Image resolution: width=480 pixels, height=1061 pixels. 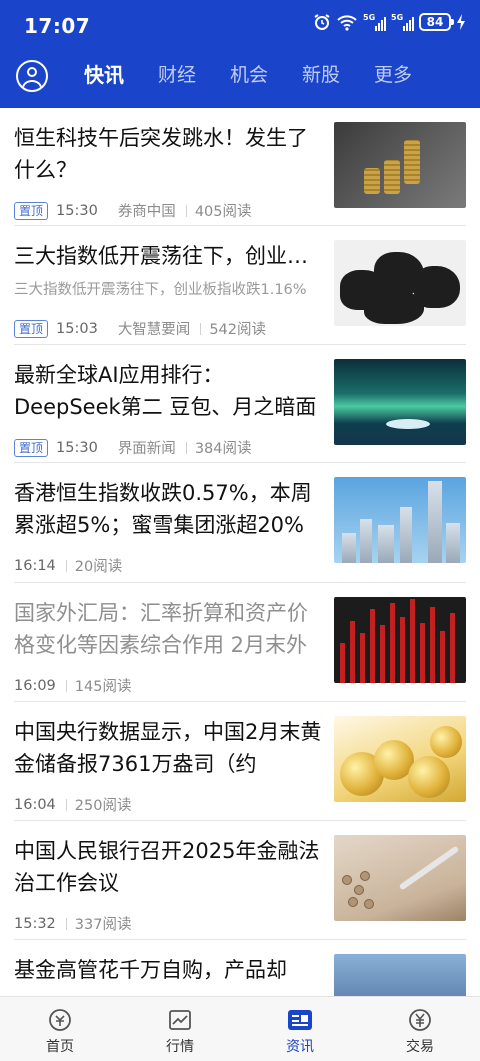 I want to click on bottom-navigation: 首页 行情 资讯 交易, so click(x=240, y=1028).